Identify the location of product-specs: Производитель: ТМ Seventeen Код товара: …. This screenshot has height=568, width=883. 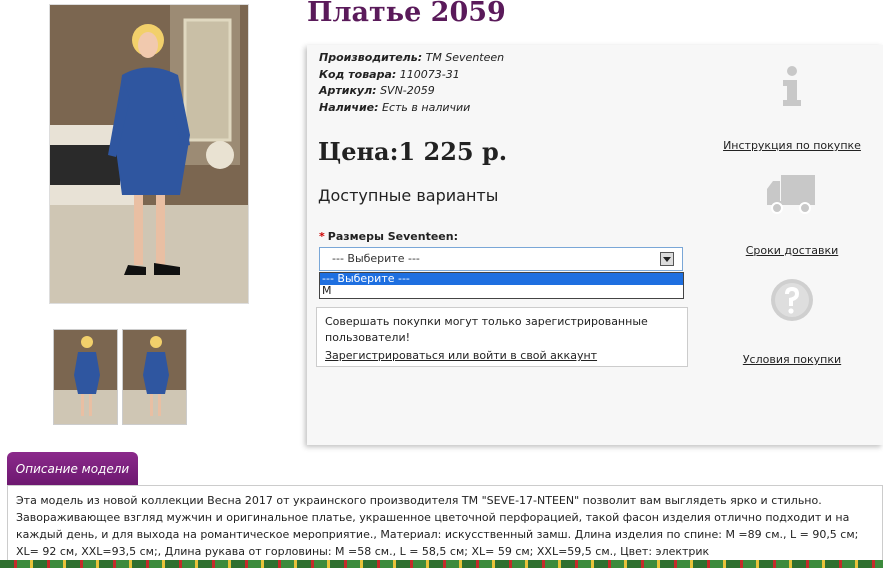
(411, 83).